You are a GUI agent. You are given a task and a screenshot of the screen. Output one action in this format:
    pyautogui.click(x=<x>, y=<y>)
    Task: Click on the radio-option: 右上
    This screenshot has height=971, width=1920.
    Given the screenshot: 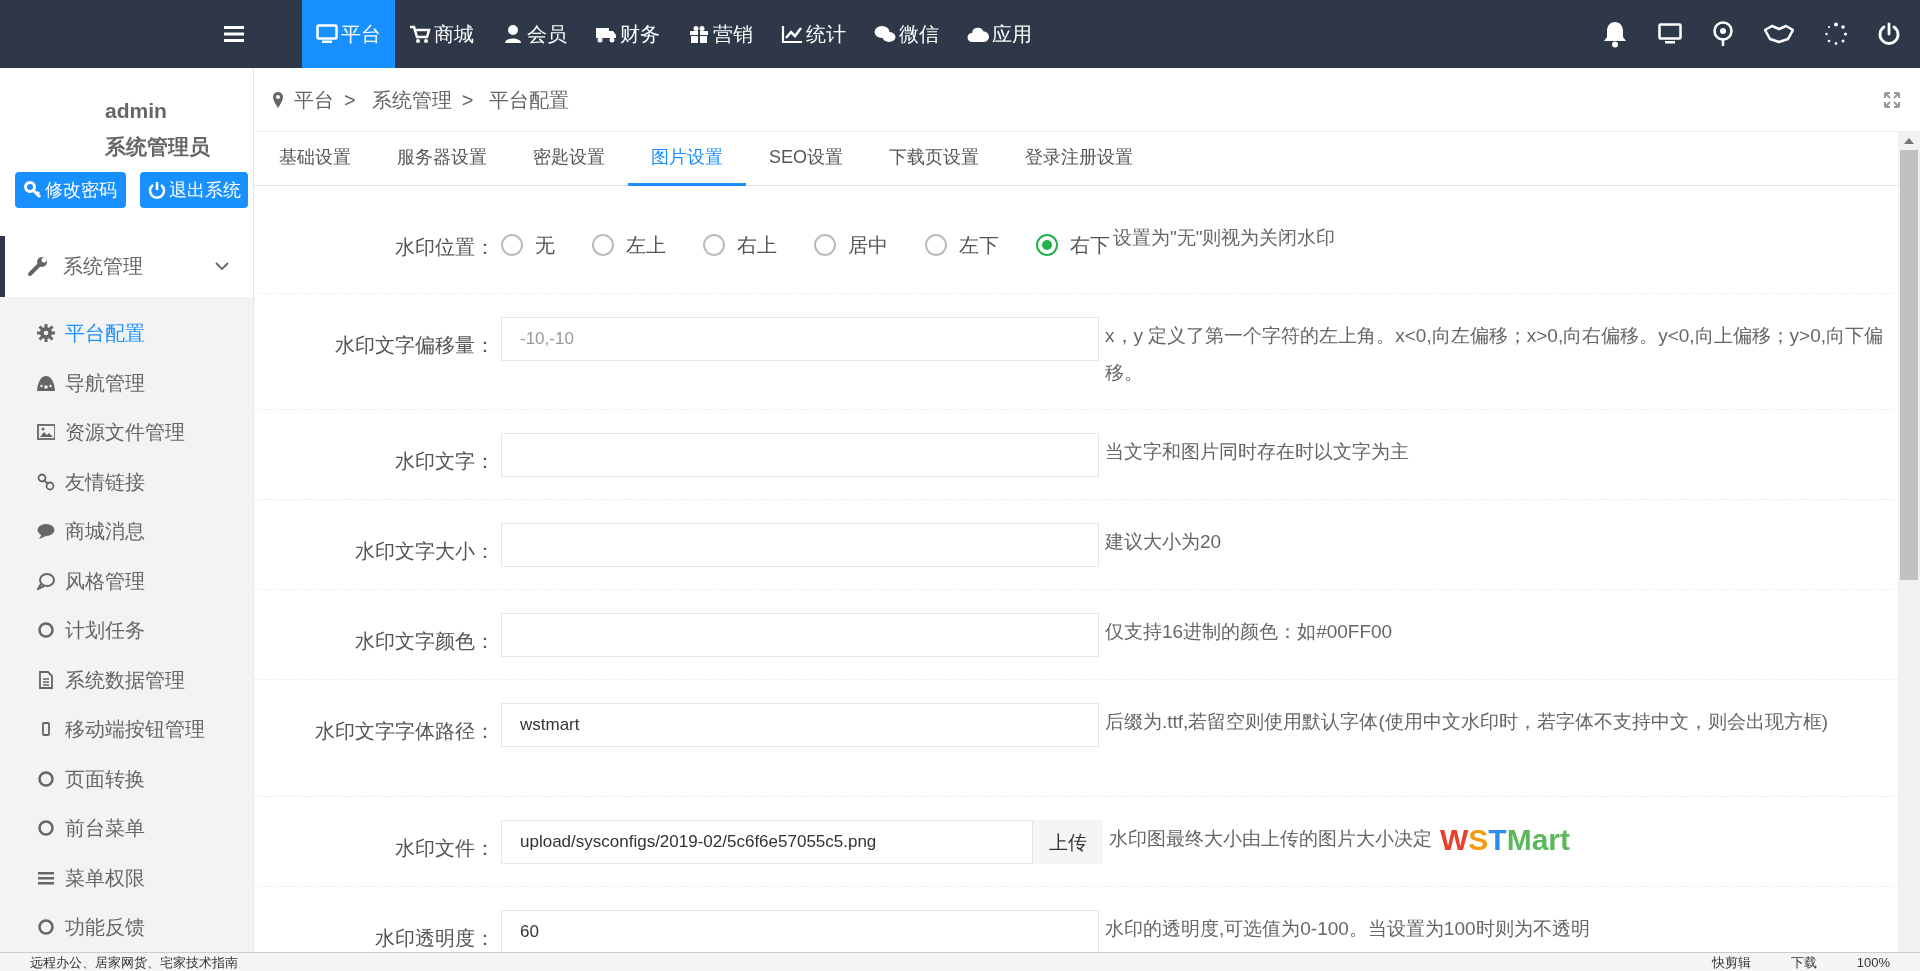 What is the action you would take?
    pyautogui.click(x=740, y=245)
    